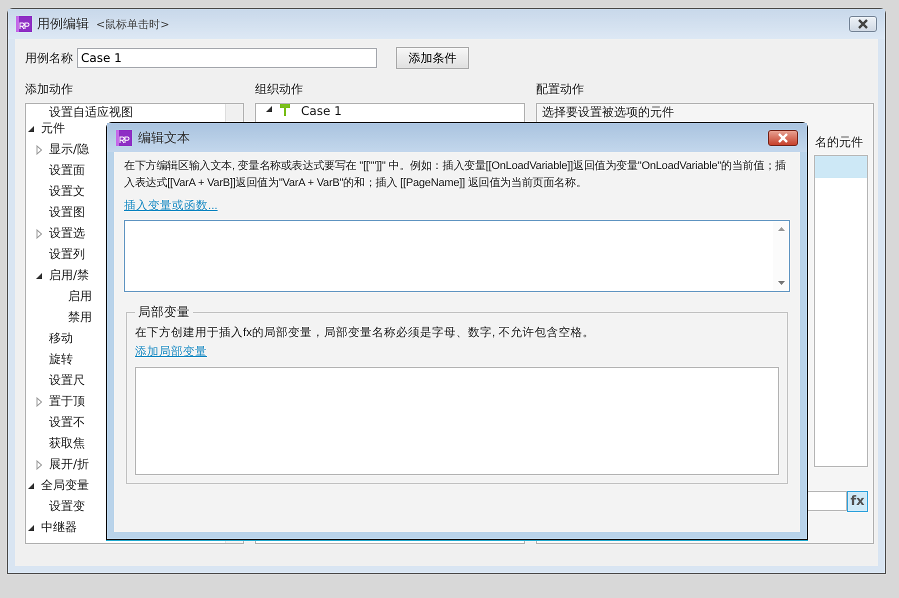 This screenshot has height=598, width=899. I want to click on tree-item-label: 全局变量, so click(65, 485).